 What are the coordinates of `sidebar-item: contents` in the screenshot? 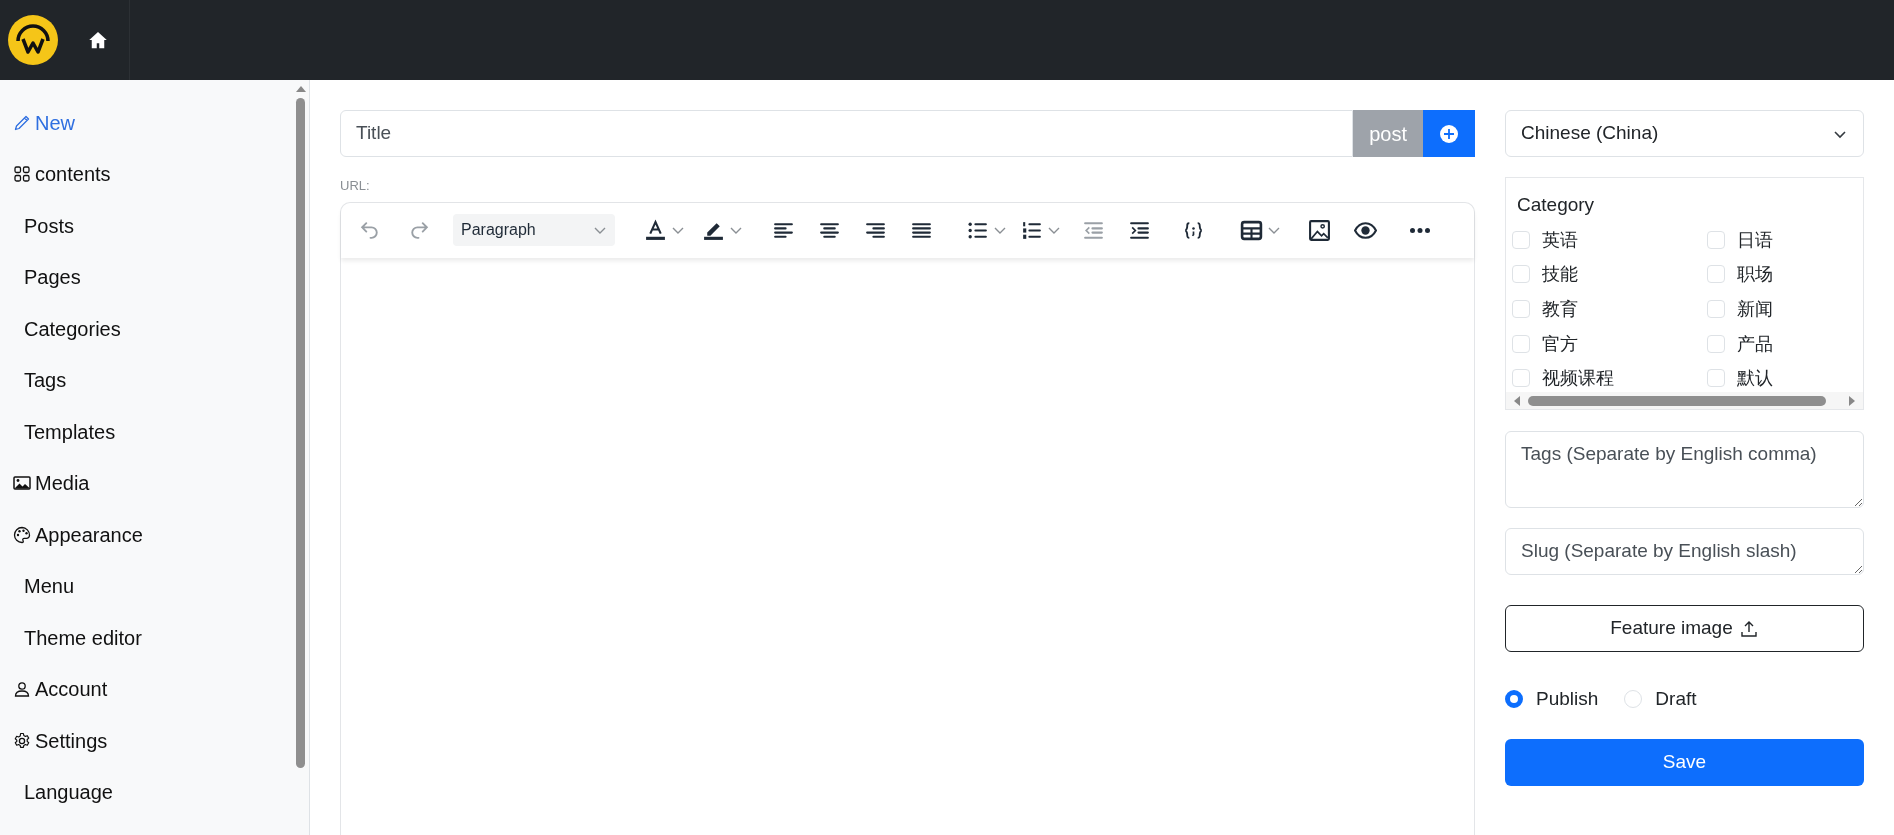 It's located at (55, 174).